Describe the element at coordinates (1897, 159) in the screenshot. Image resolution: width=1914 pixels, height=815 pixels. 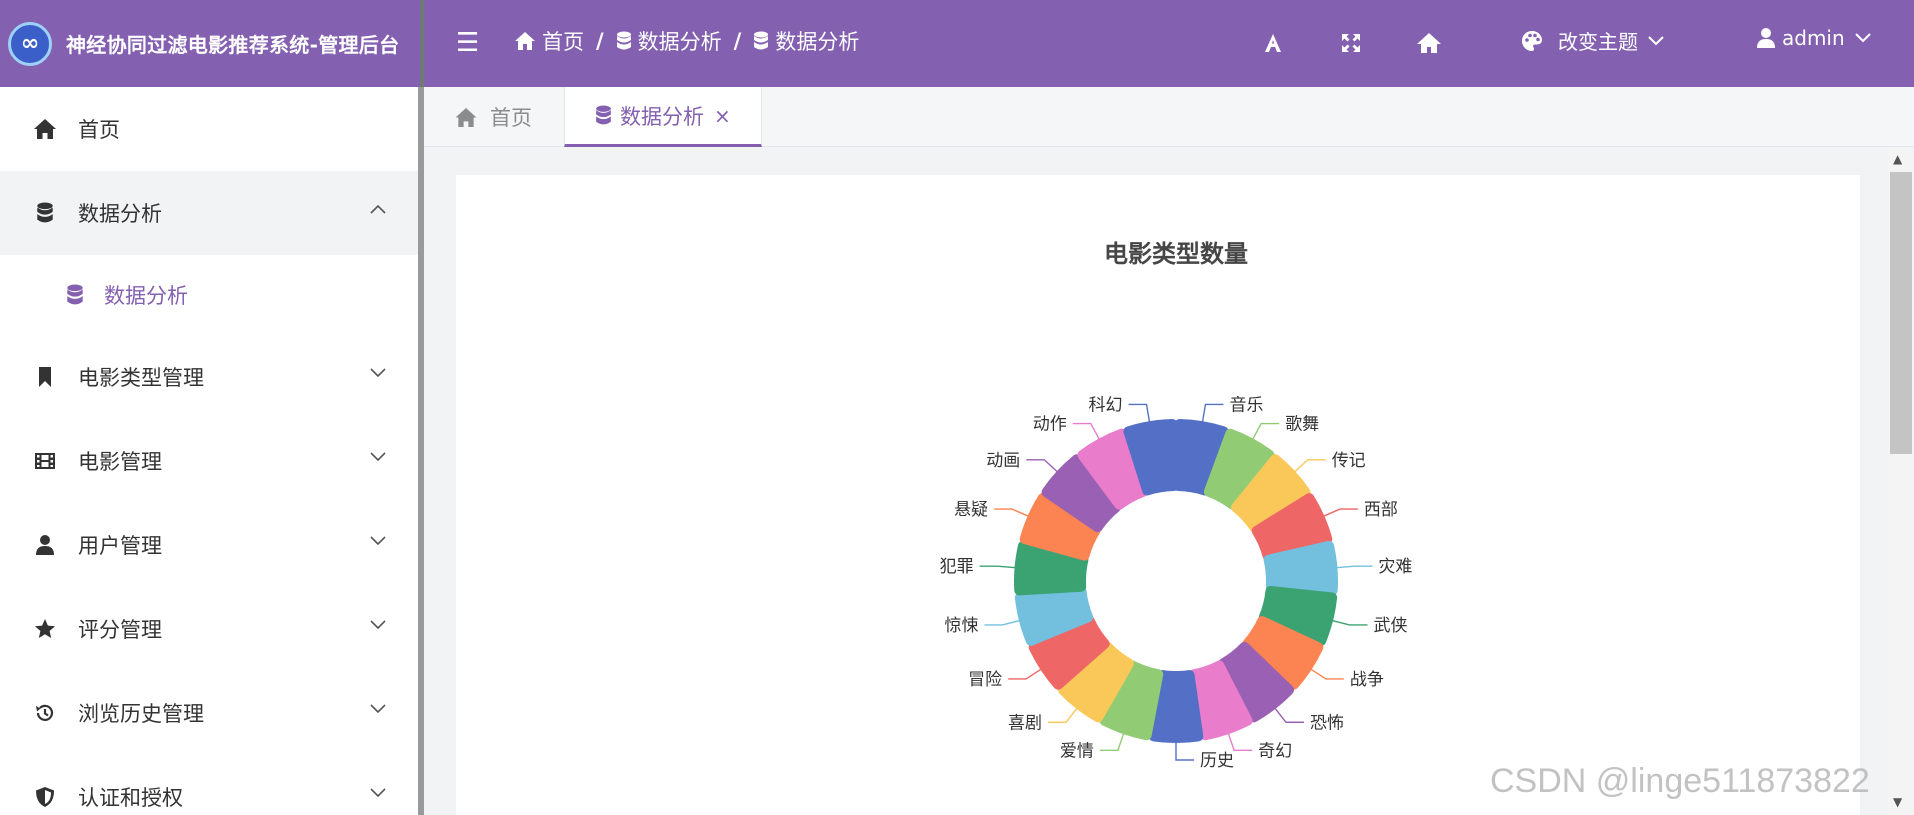
I see `scroll-up-icon: ▲` at that location.